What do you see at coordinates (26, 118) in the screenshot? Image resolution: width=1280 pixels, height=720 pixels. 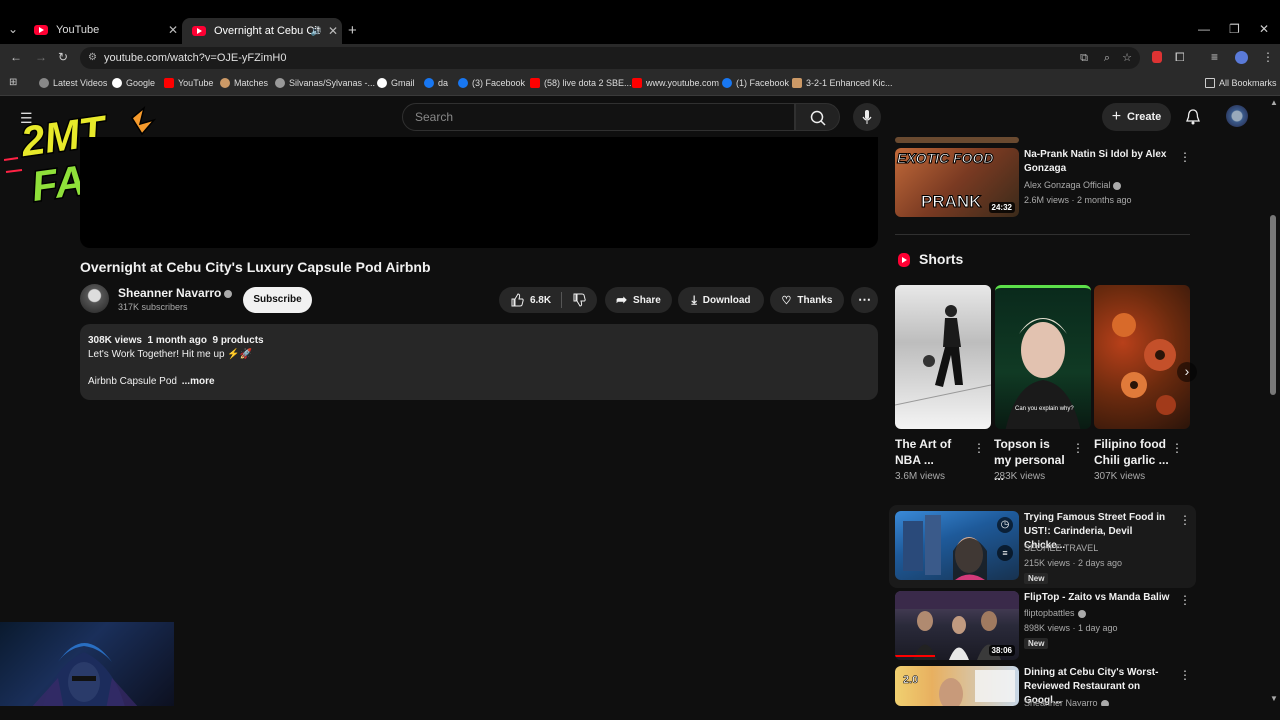 I see `hamburger-menu-icon: ☰` at bounding box center [26, 118].